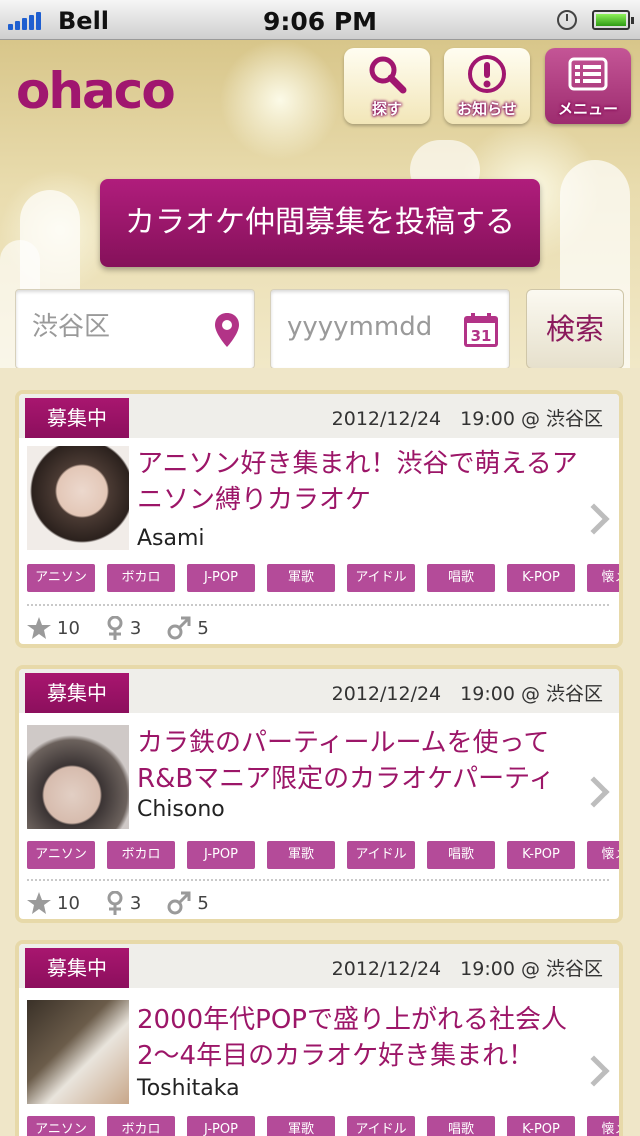  I want to click on notice-nav-button: お知らせ, so click(487, 86).